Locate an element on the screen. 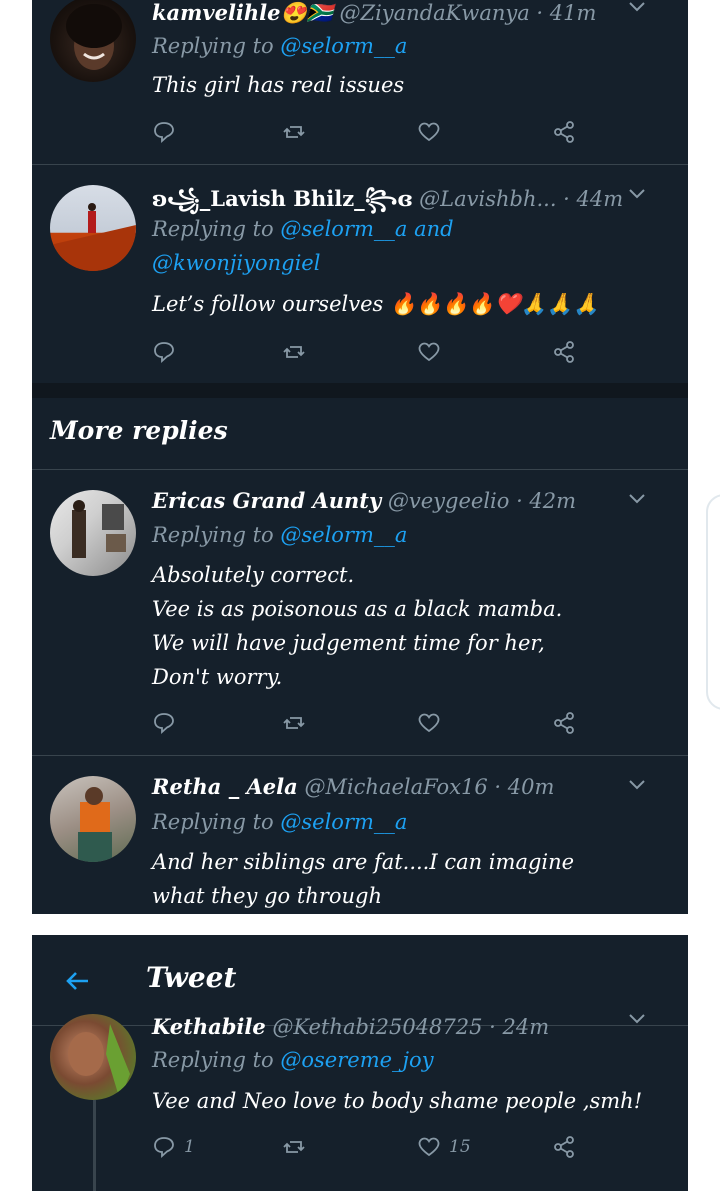 The width and height of the screenshot is (720, 1191). like-button: 15 is located at coordinates (457, 1147).